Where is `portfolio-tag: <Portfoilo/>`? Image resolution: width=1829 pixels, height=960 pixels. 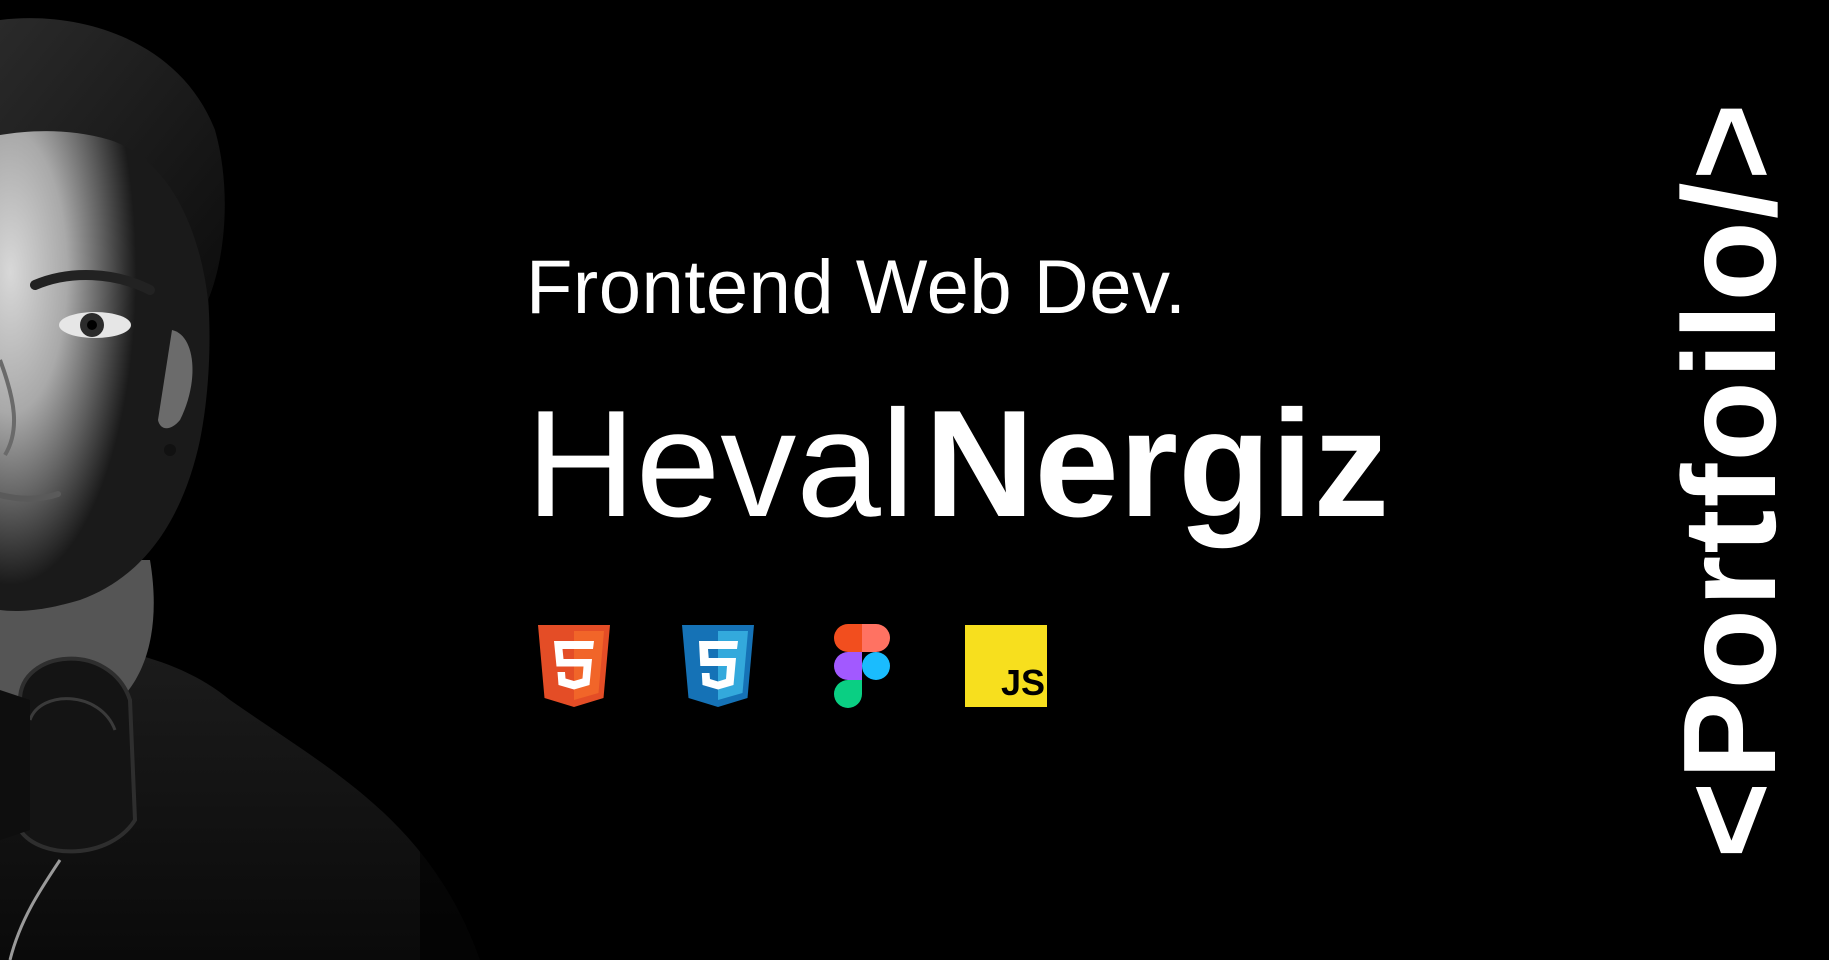
portfolio-tag: <Portfoilo/> is located at coordinates (1729, 480).